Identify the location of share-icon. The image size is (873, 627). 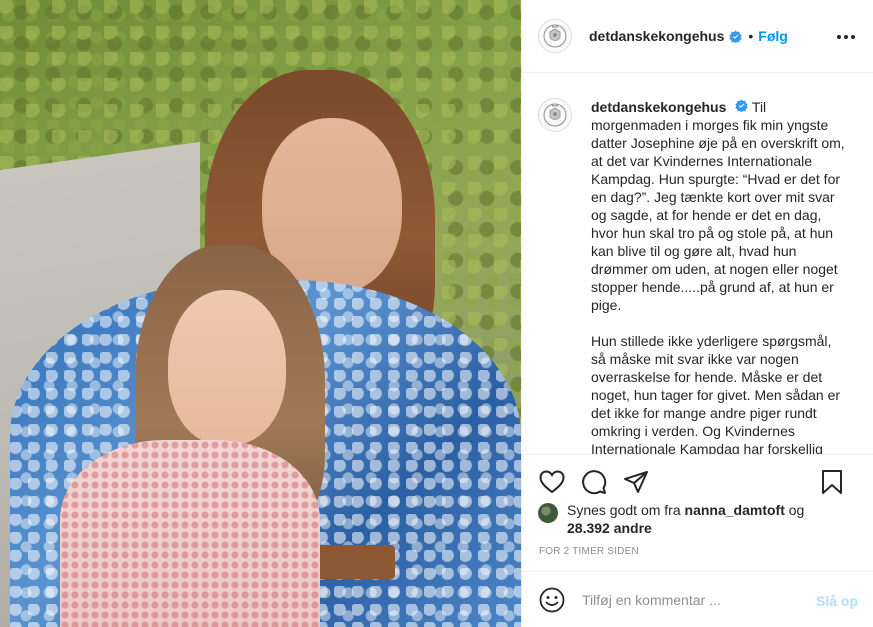
(636, 481).